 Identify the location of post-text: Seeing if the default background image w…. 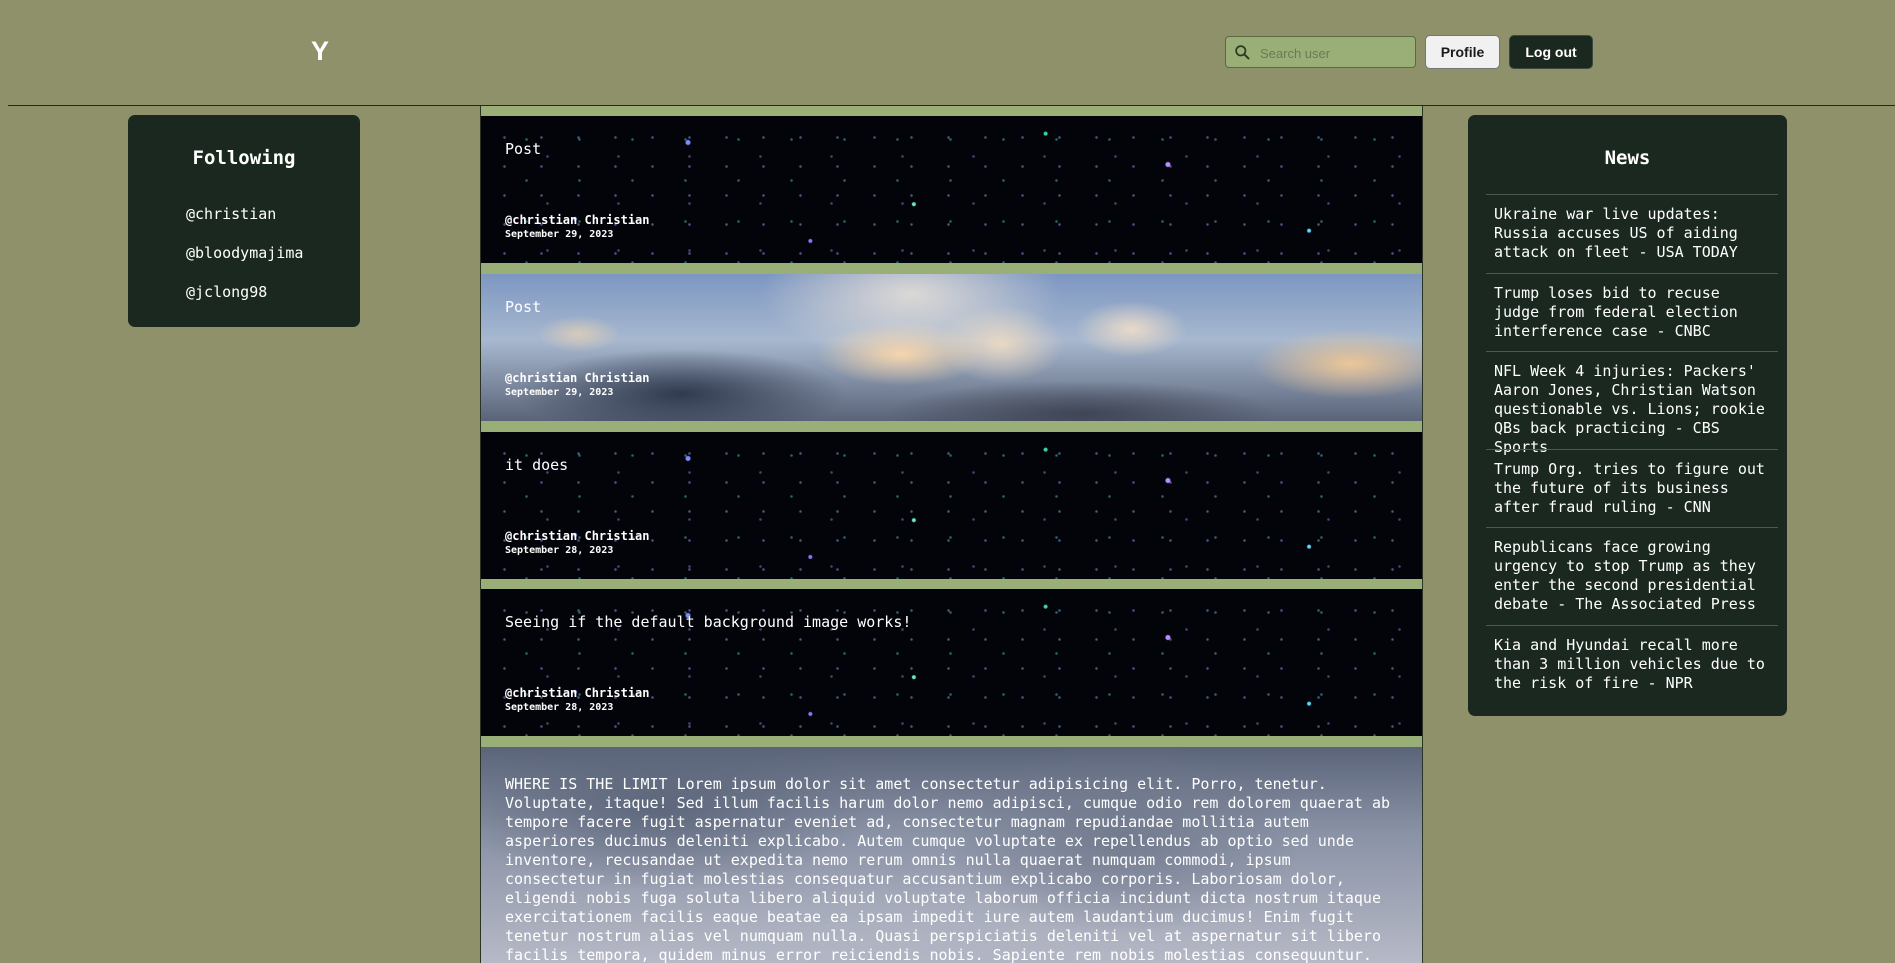
(708, 622).